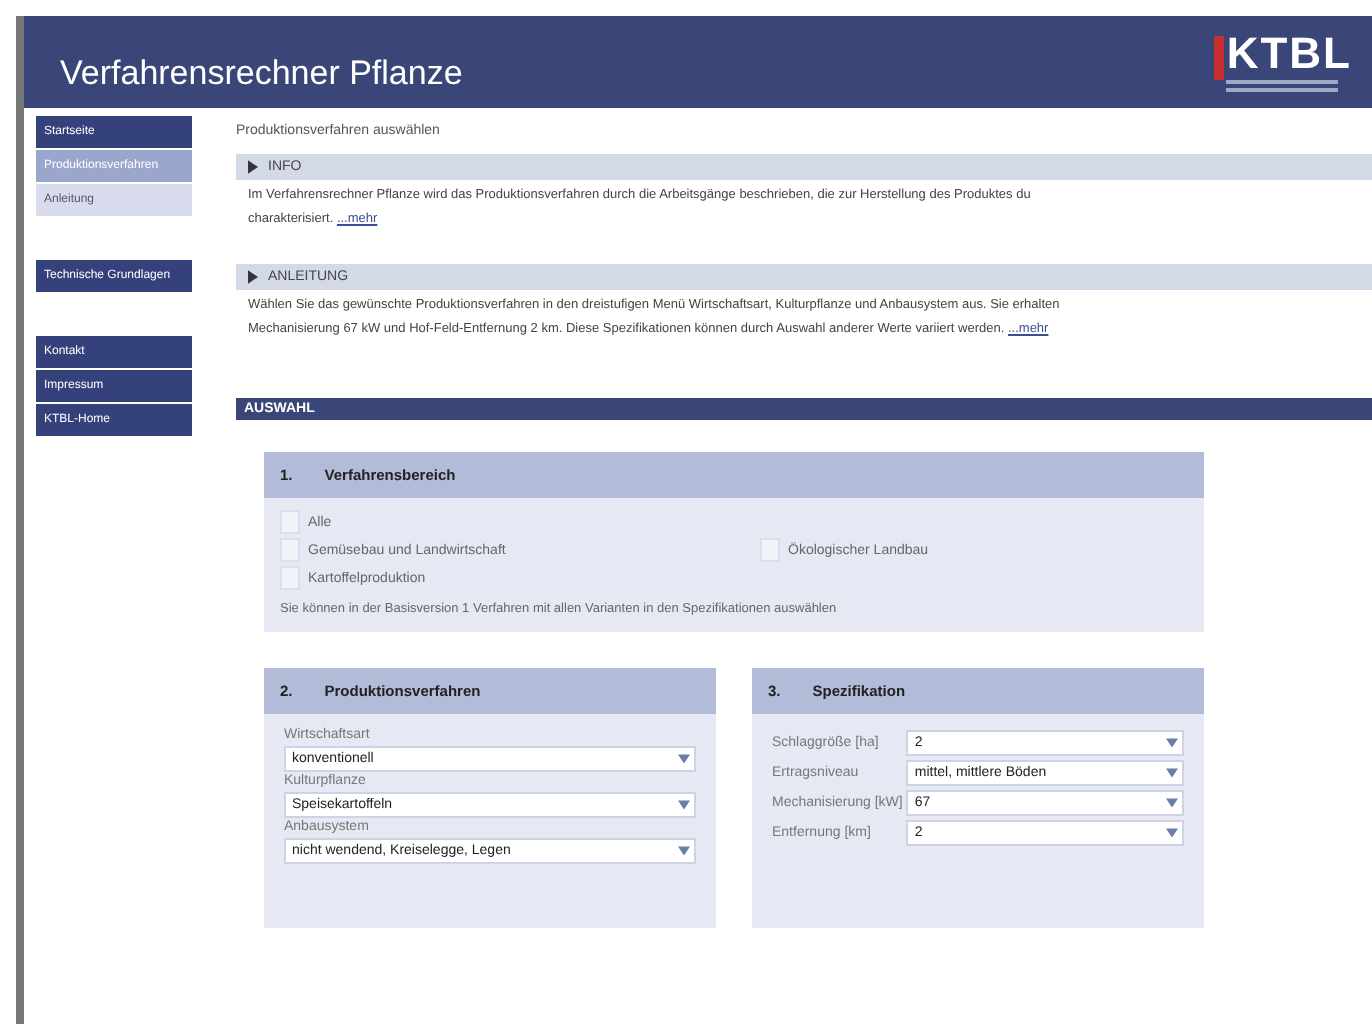 The image size is (1372, 1024). I want to click on logo: KTBL, so click(1285, 62).